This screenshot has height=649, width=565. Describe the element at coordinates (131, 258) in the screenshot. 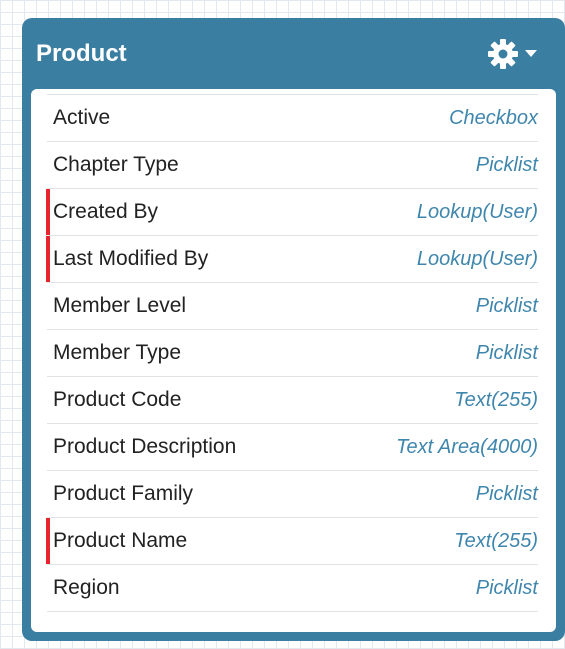

I see `field-name: Last Modified By` at that location.